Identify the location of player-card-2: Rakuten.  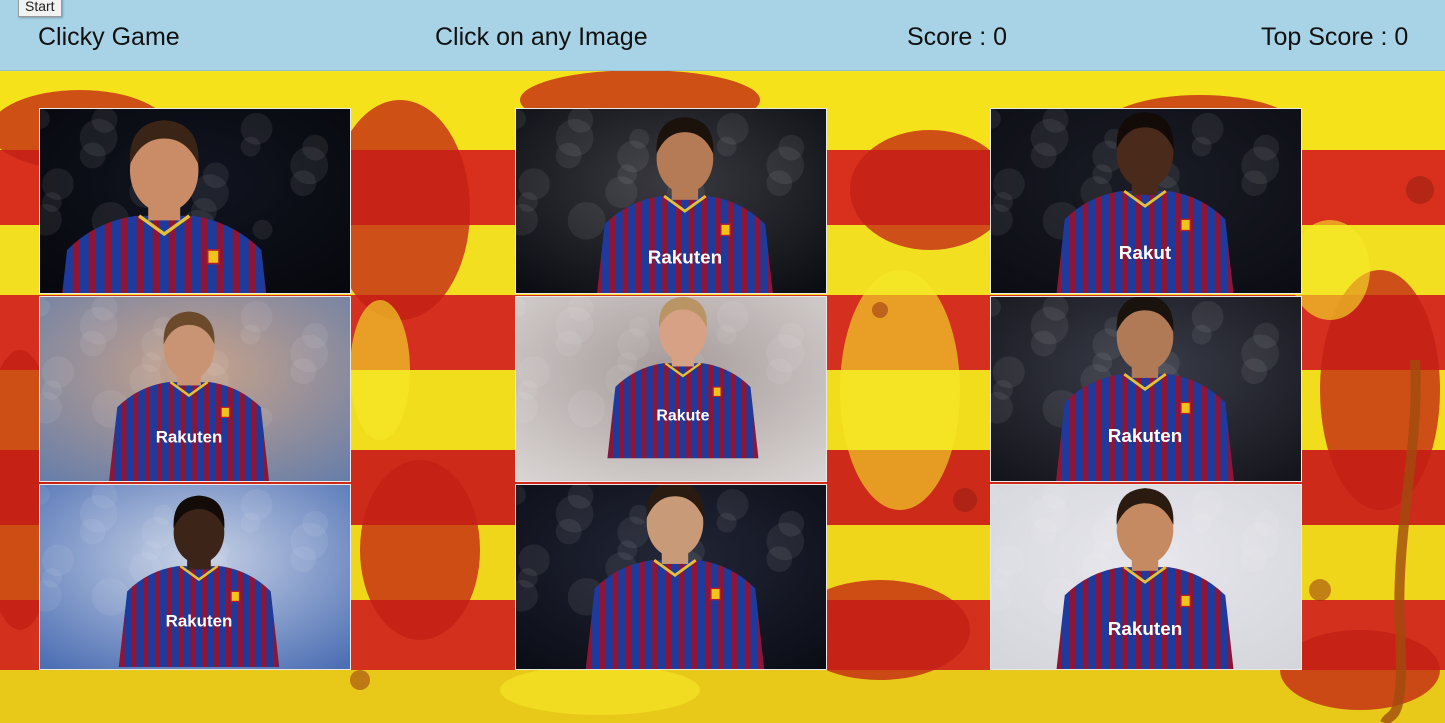
(671, 201).